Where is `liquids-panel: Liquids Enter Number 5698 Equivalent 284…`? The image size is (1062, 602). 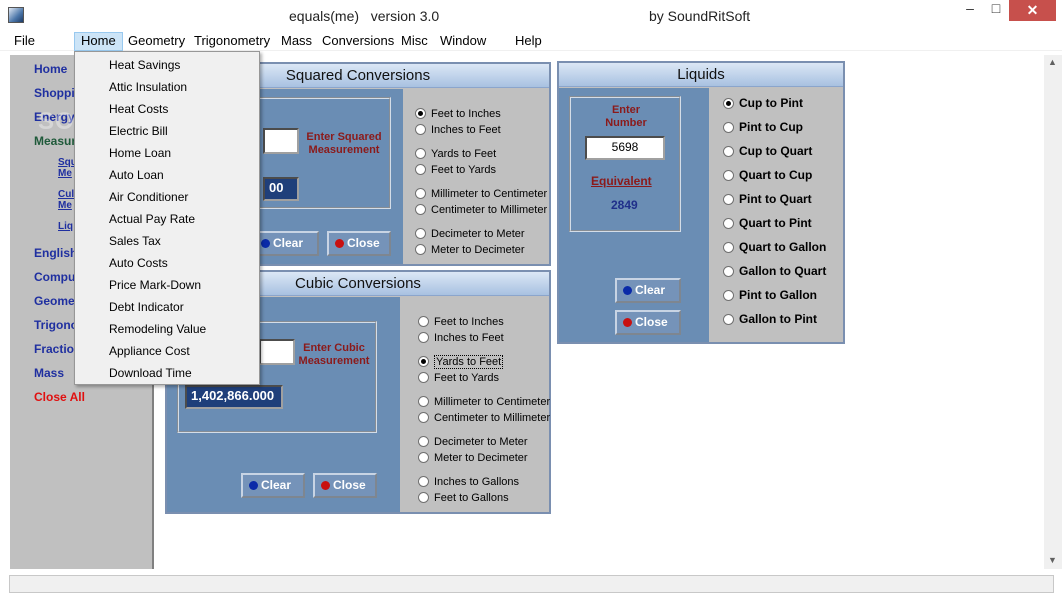
liquids-panel: Liquids Enter Number 5698 Equivalent 284… is located at coordinates (701, 202).